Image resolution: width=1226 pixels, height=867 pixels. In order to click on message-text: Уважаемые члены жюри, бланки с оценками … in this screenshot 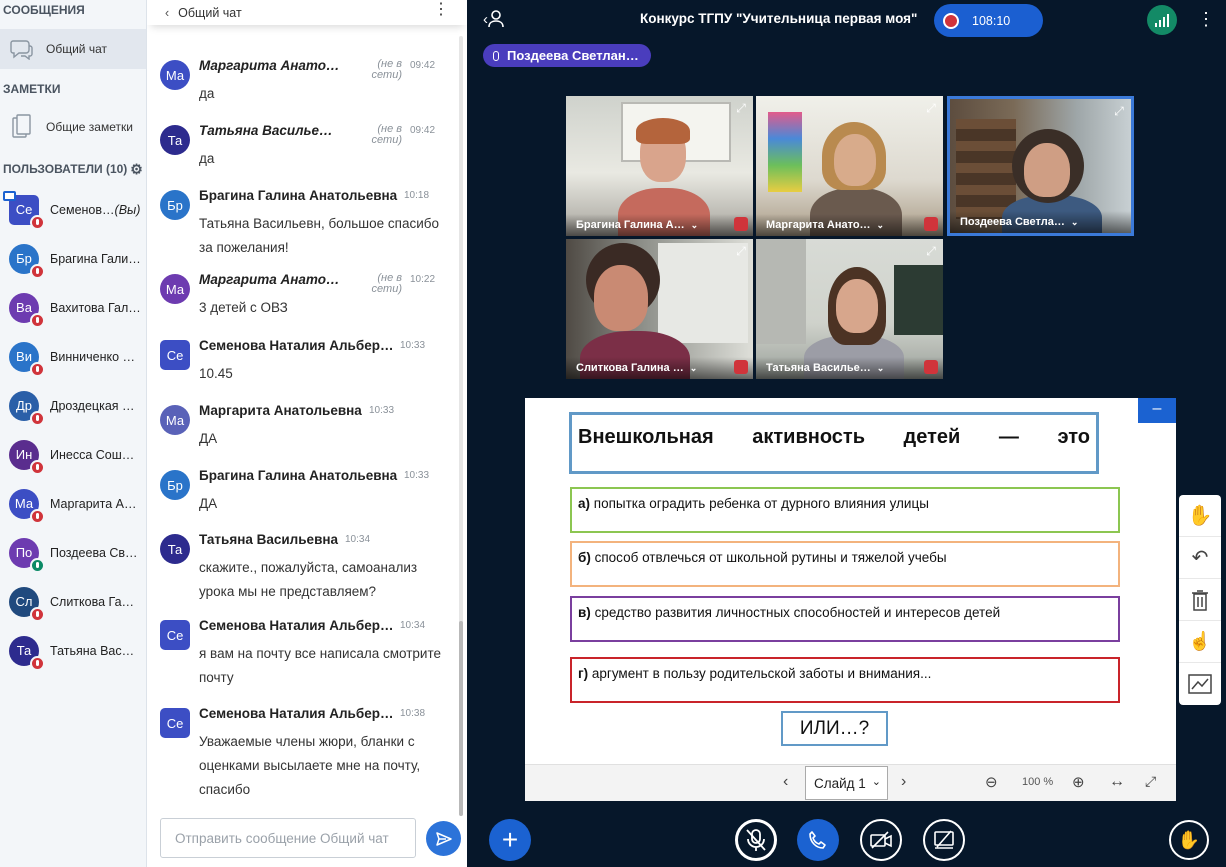, I will do `click(310, 765)`.